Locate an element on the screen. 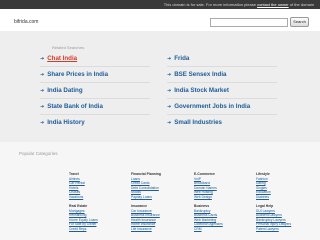 This screenshot has height=240, width=320. category-link: Patent Lawyers is located at coordinates (286, 229).